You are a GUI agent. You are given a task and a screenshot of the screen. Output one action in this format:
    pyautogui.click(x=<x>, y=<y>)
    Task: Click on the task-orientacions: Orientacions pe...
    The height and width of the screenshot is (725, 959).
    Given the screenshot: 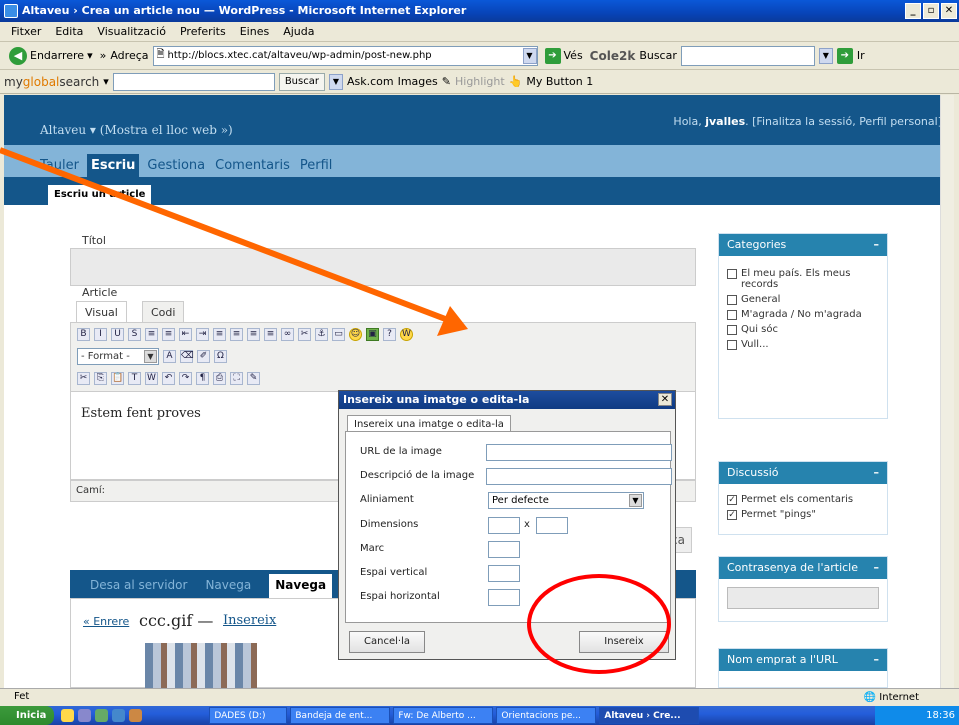 What is the action you would take?
    pyautogui.click(x=546, y=715)
    